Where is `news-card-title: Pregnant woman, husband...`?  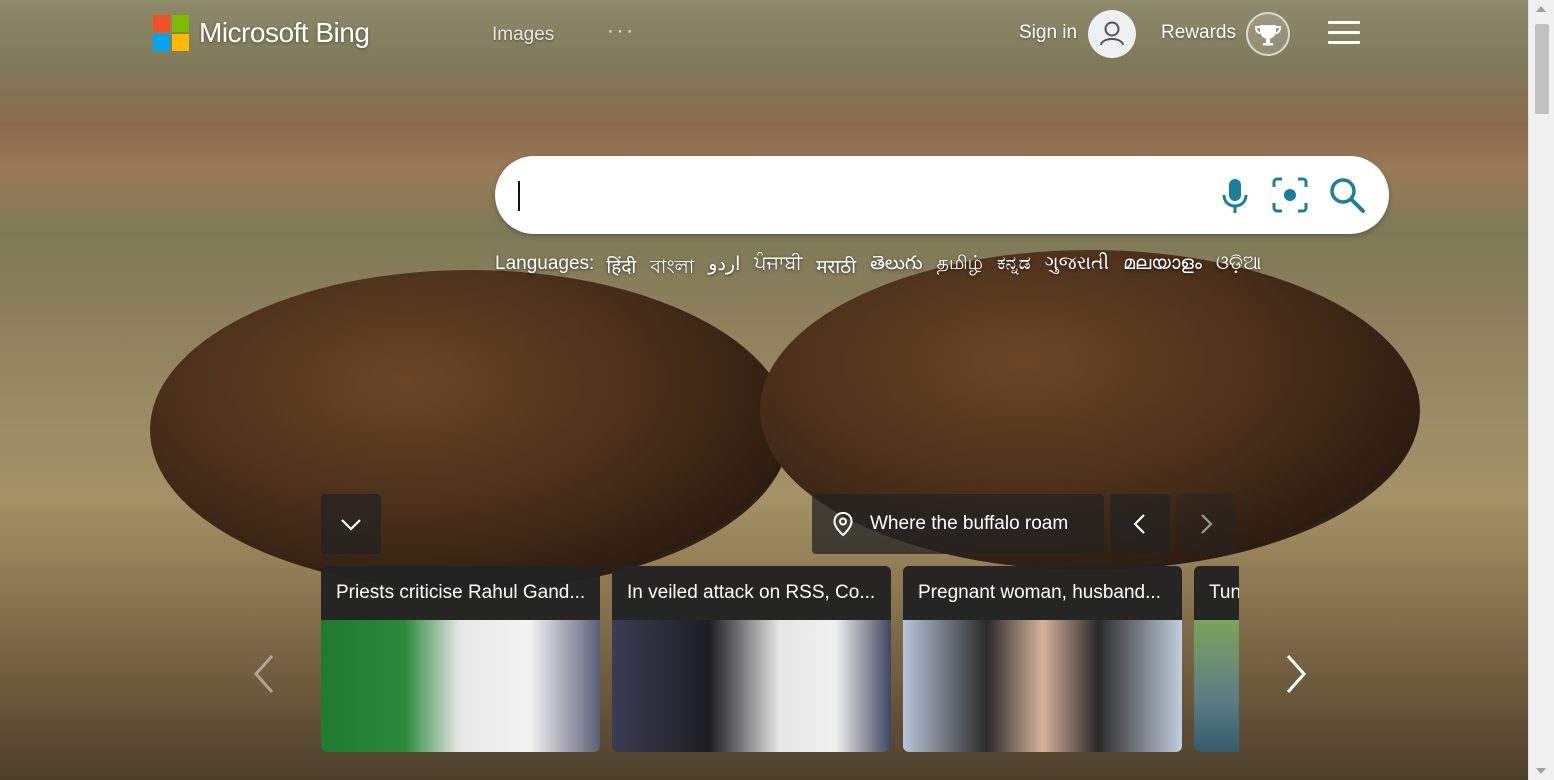
news-card-title: Pregnant woman, husband... is located at coordinates (1042, 593).